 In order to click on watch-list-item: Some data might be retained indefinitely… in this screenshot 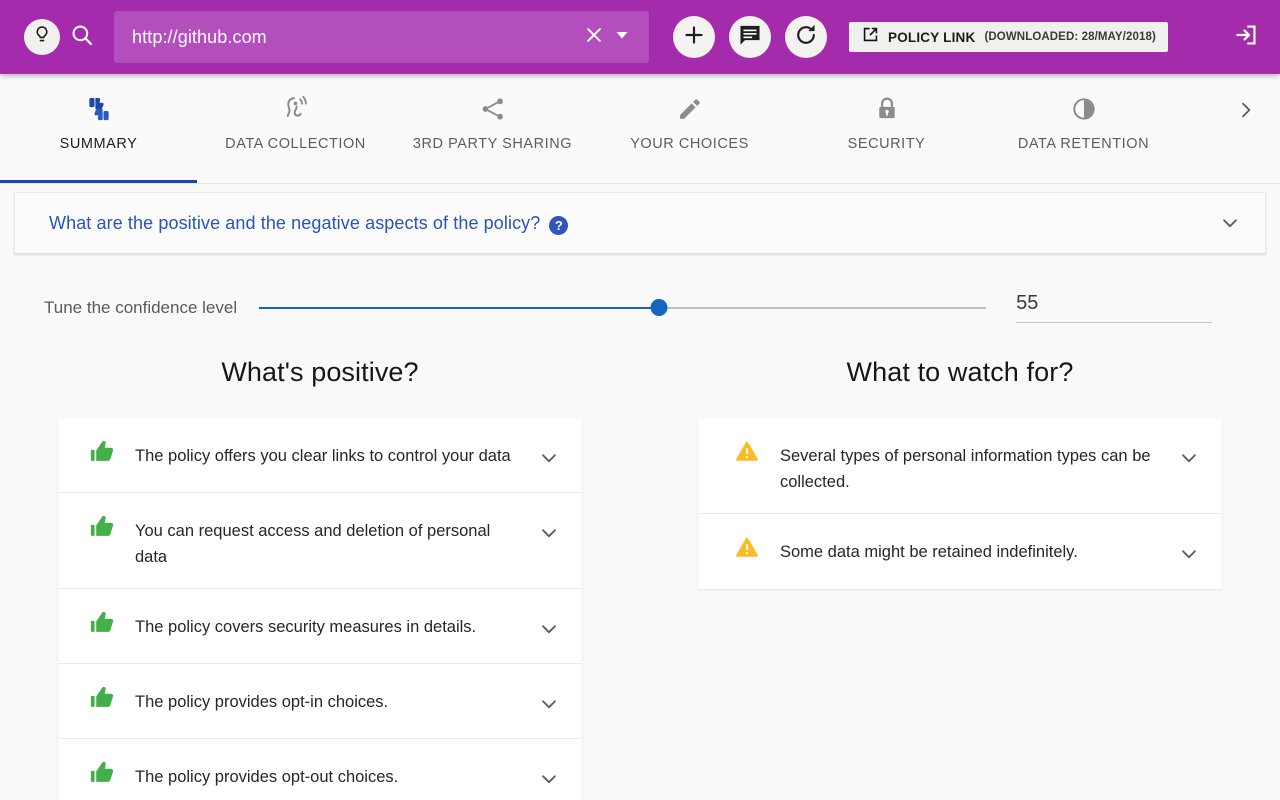, I will do `click(960, 551)`.